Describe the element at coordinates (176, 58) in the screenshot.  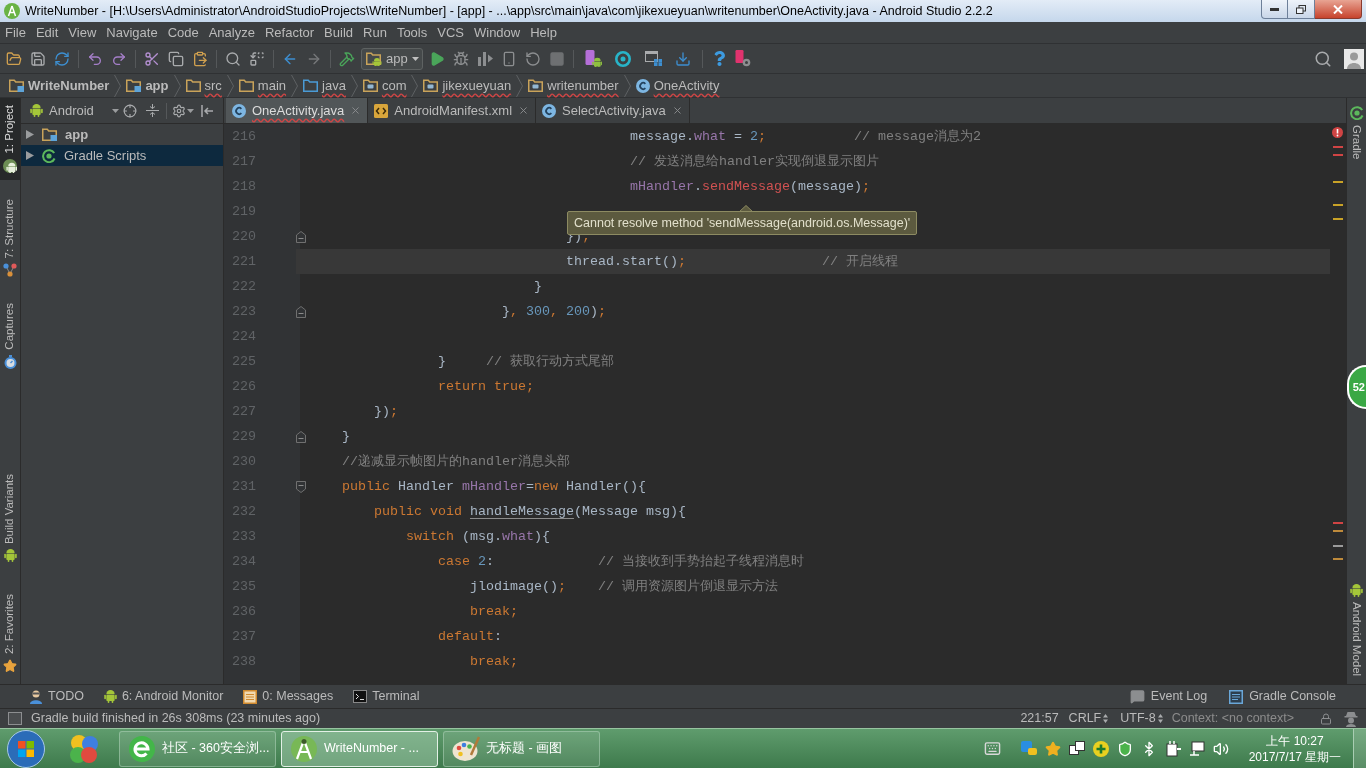
I see `copy-icon` at that location.